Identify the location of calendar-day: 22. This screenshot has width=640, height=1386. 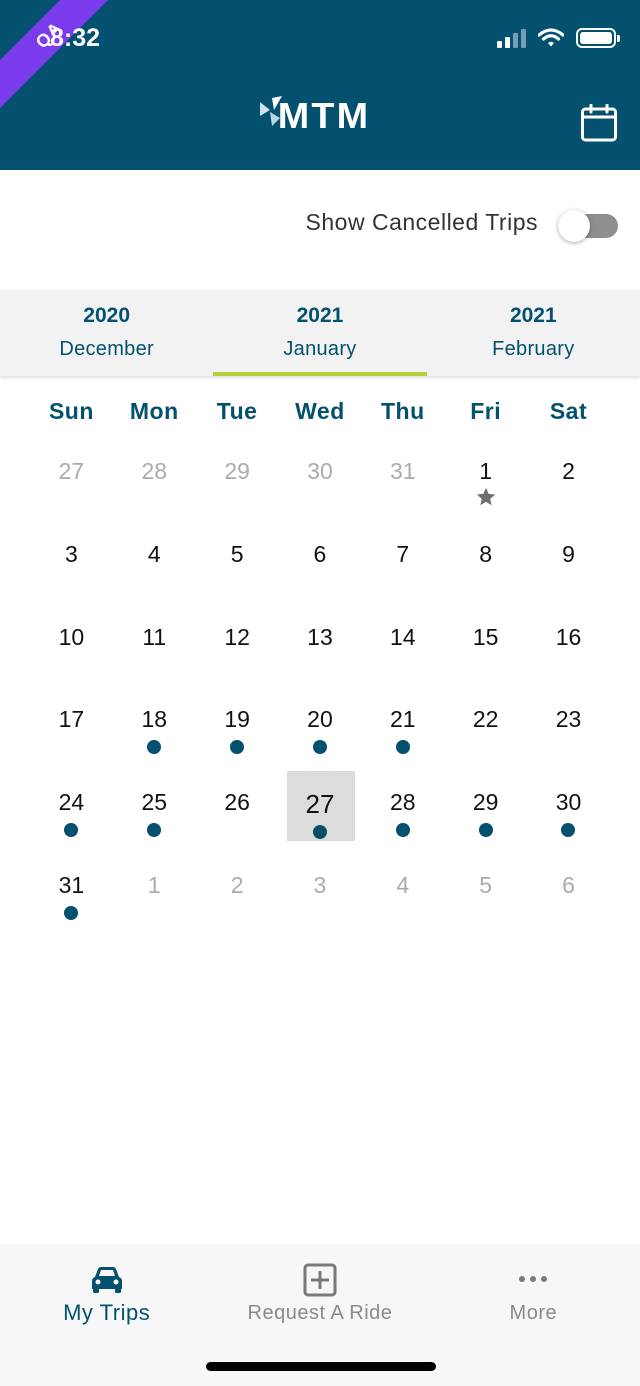
(485, 729).